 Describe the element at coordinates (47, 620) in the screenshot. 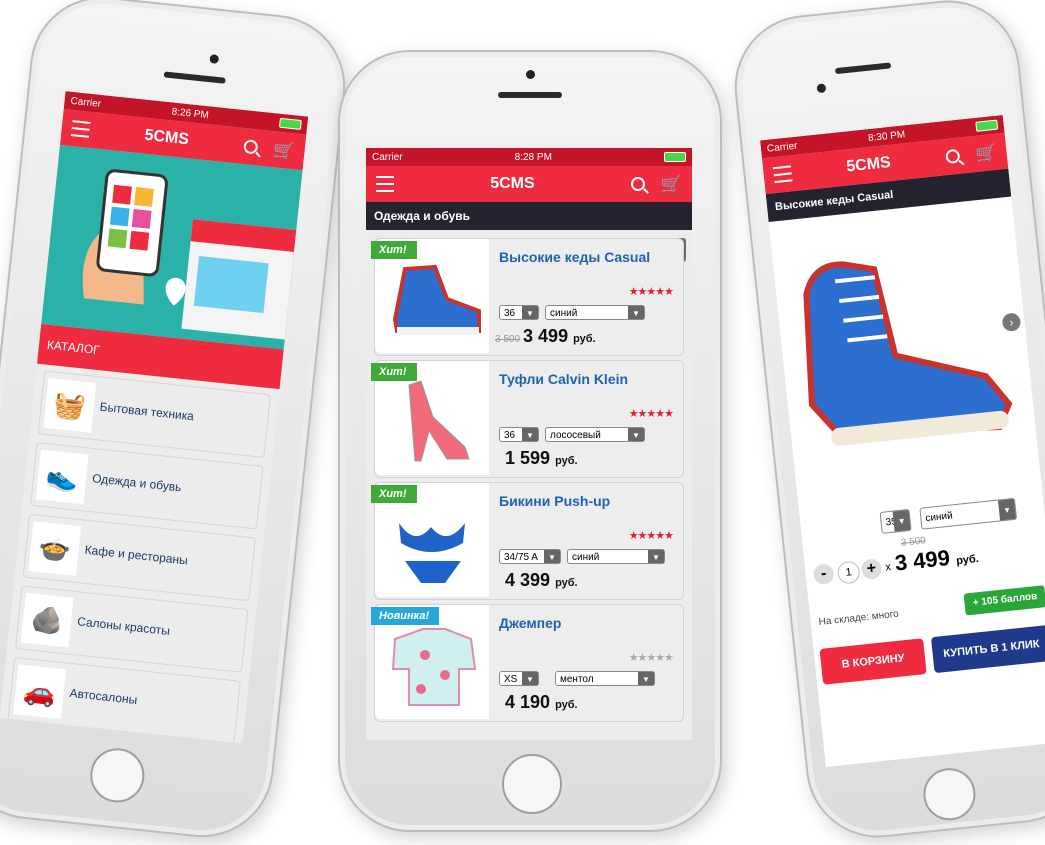

I see `spa-stones-icon: 🪨` at that location.